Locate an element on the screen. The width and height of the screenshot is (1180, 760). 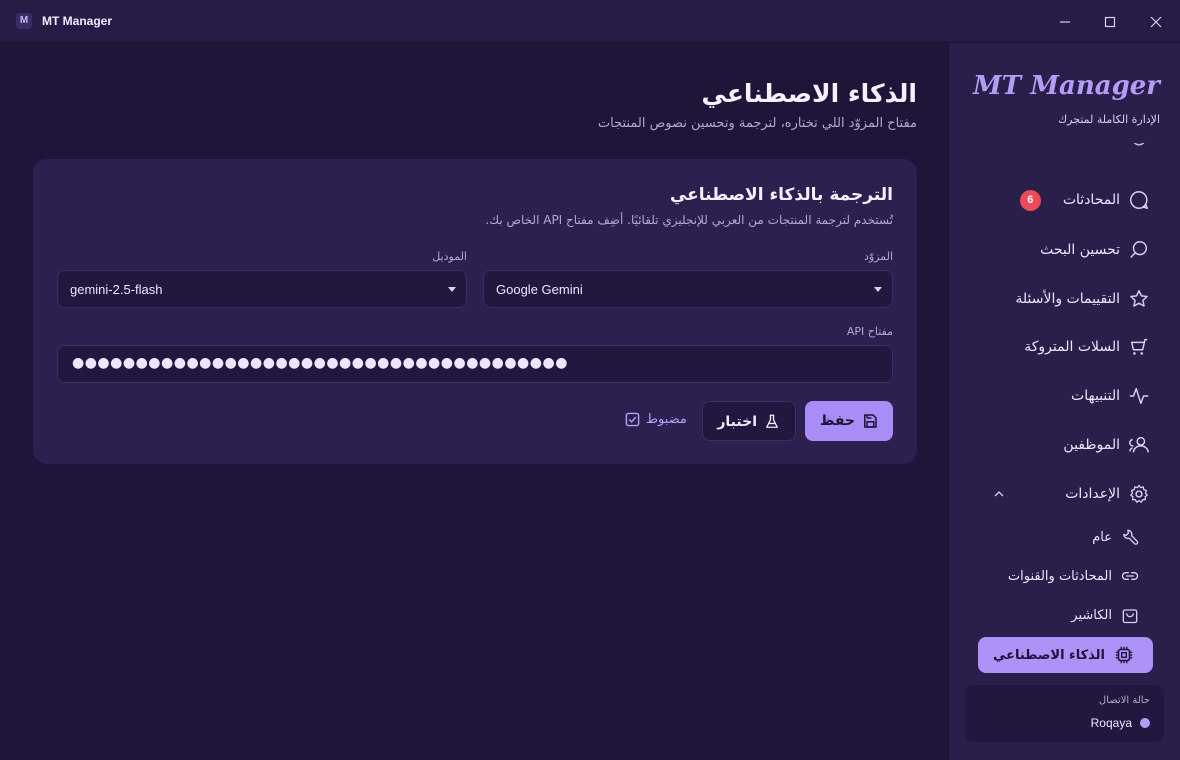
sidebar-subitem-channels: المحادثات والقنوات is located at coordinates (1074, 576).